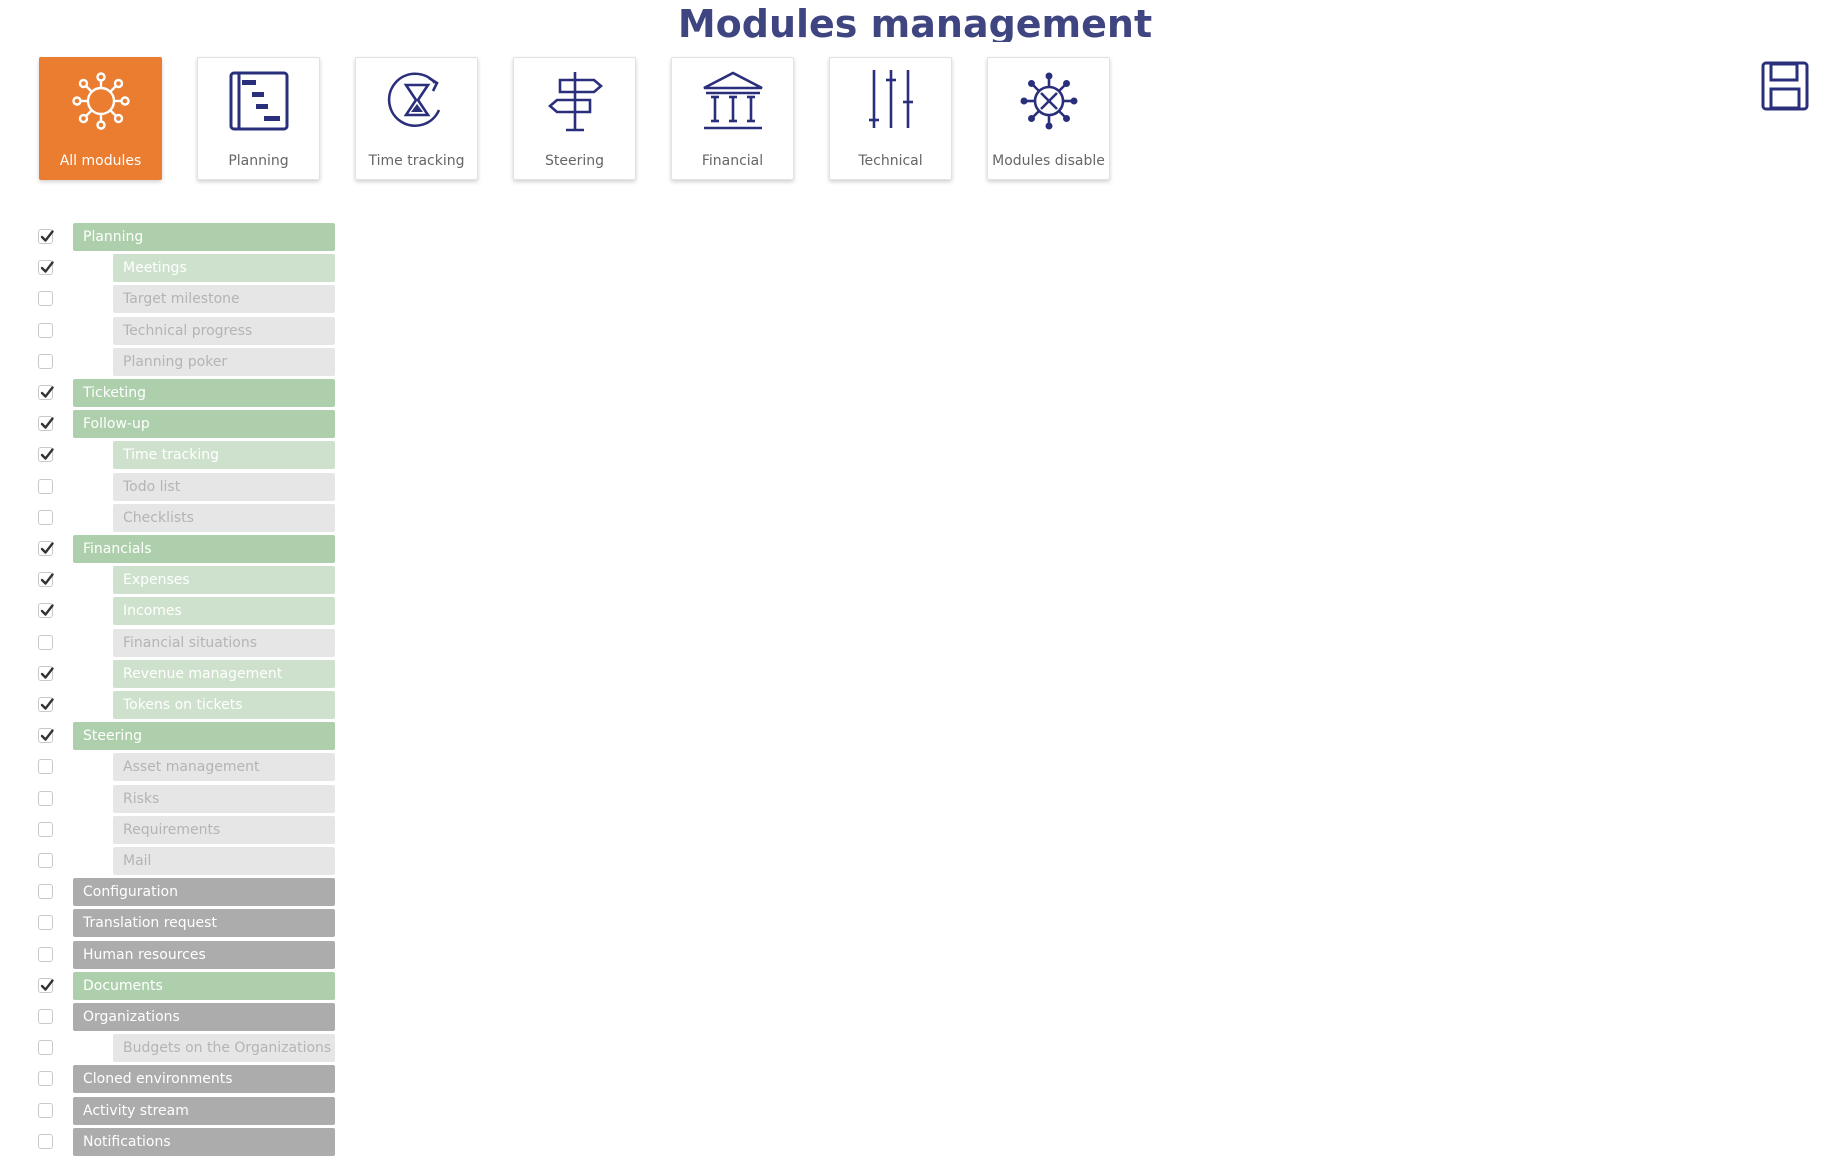 This screenshot has height=1164, width=1830. What do you see at coordinates (224, 799) in the screenshot?
I see `module-sub-label: Risks` at bounding box center [224, 799].